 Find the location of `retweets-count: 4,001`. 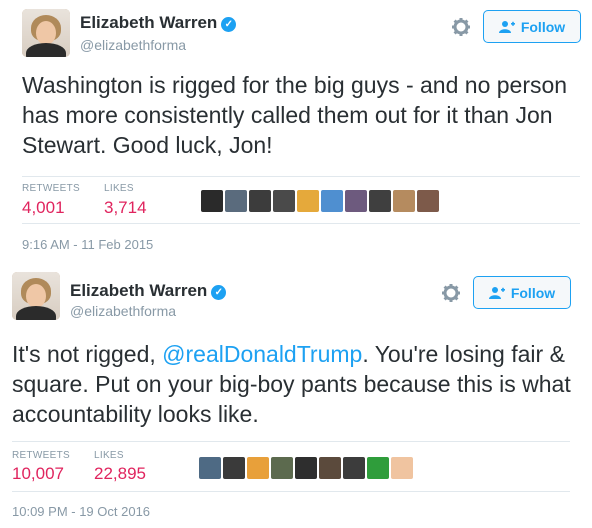

retweets-count: 4,001 is located at coordinates (43, 208).